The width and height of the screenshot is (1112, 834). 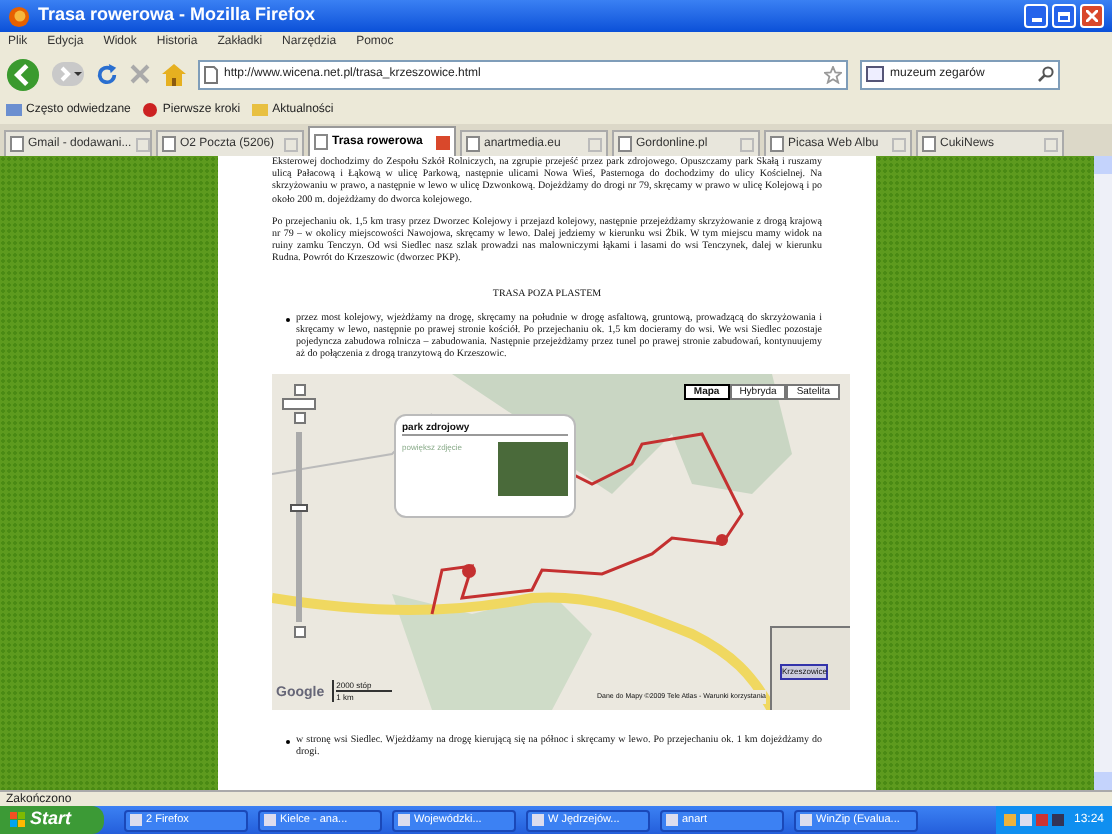 What do you see at coordinates (833, 74) in the screenshot?
I see `star-icon` at bounding box center [833, 74].